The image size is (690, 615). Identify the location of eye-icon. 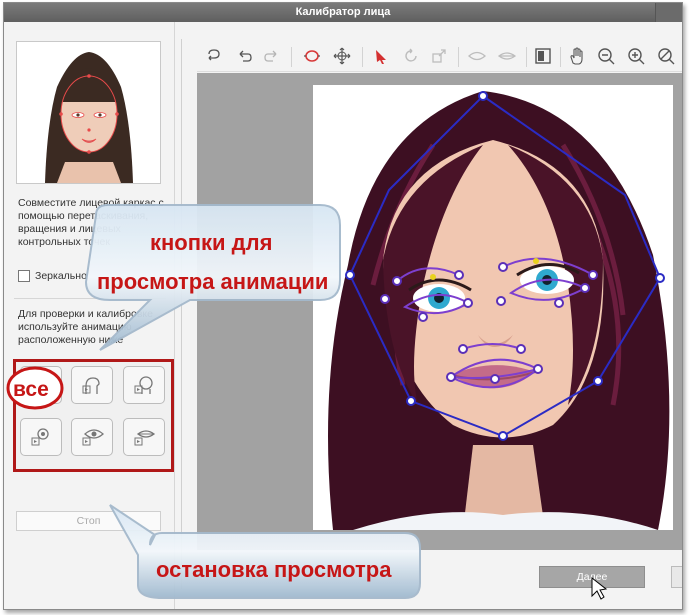
(93, 437).